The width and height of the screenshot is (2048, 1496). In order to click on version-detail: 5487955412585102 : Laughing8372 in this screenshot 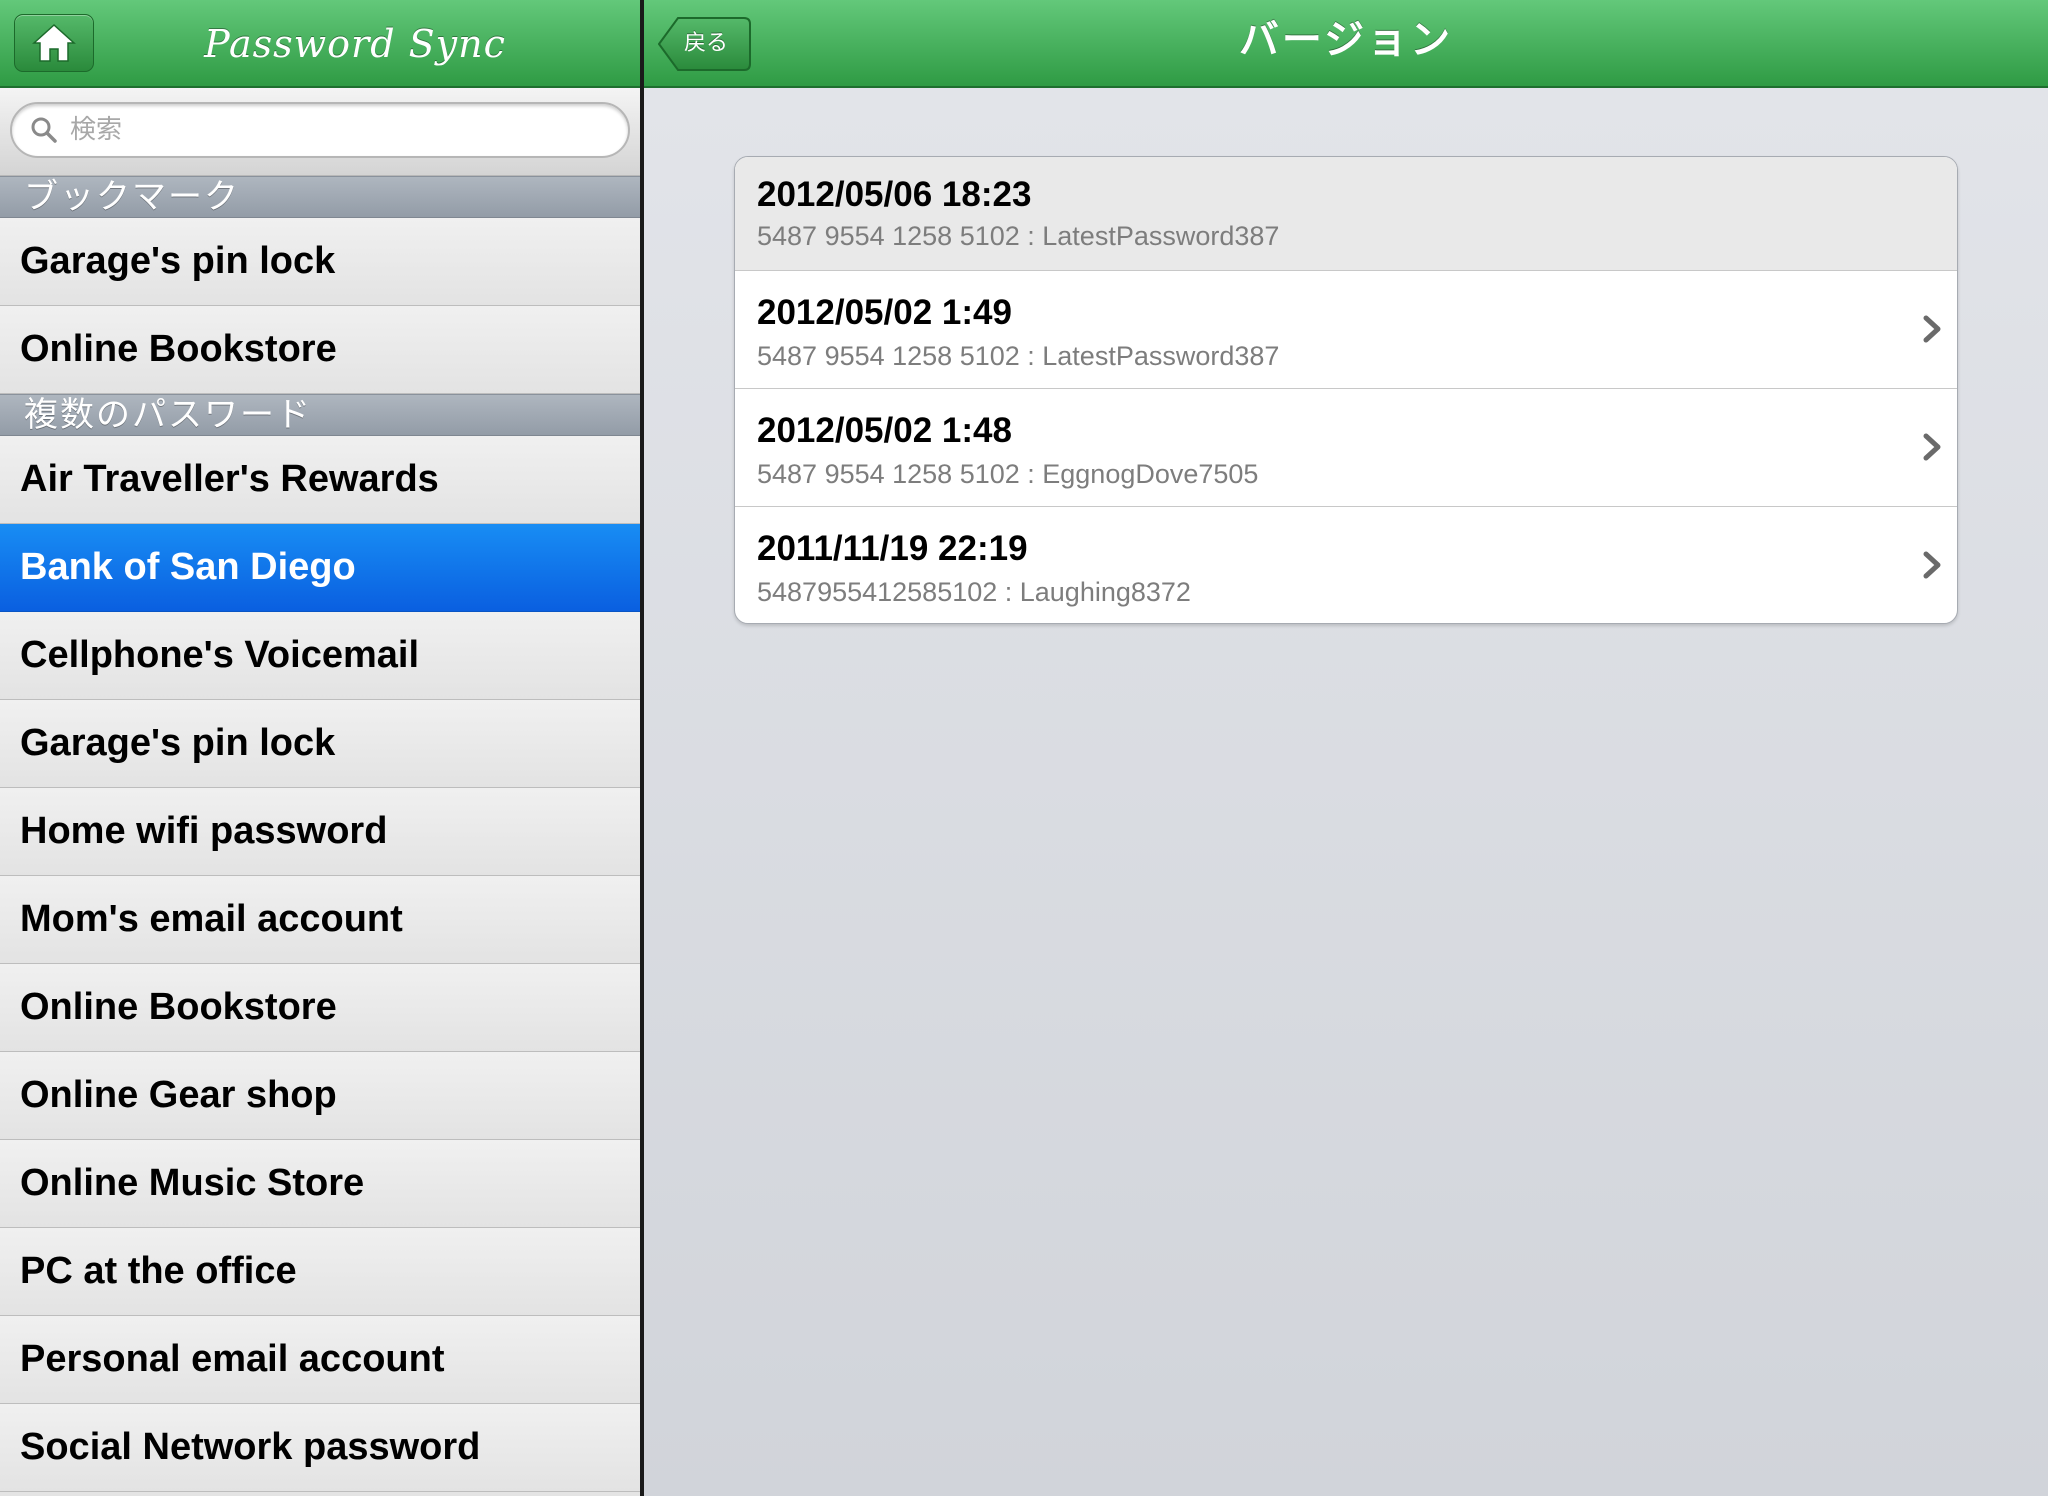, I will do `click(974, 592)`.